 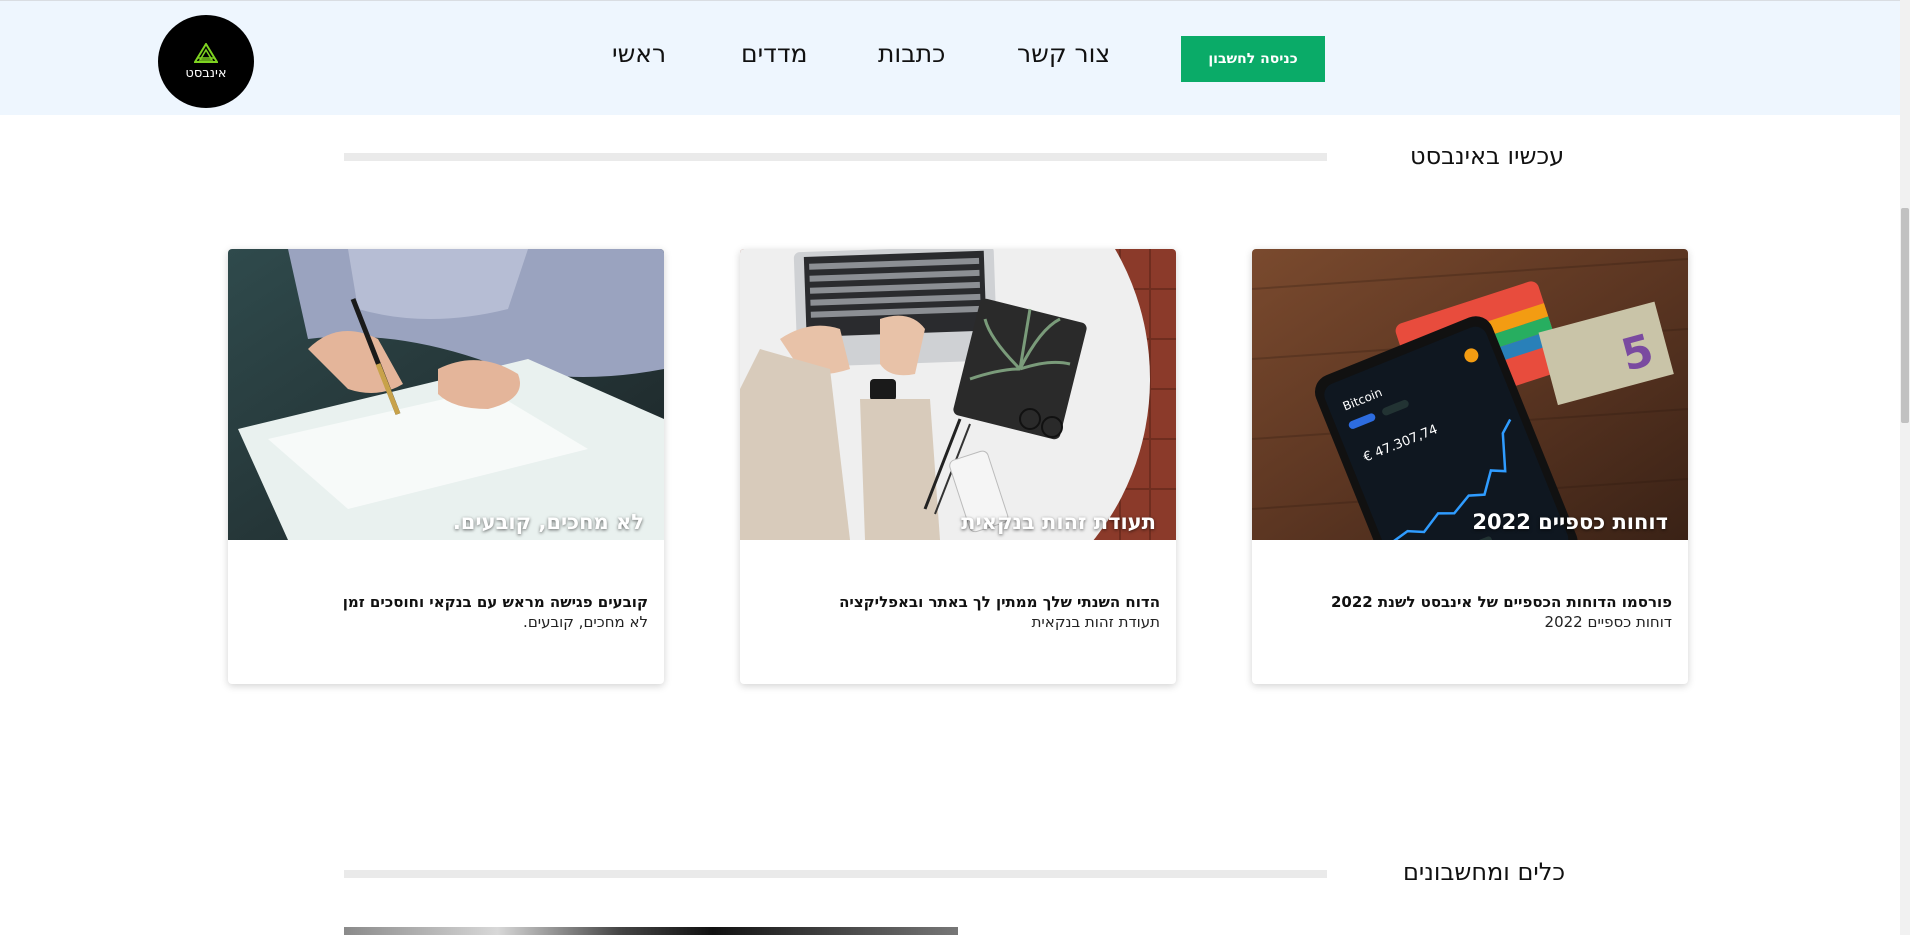 I want to click on scrollbar-thumb, so click(x=1905, y=315).